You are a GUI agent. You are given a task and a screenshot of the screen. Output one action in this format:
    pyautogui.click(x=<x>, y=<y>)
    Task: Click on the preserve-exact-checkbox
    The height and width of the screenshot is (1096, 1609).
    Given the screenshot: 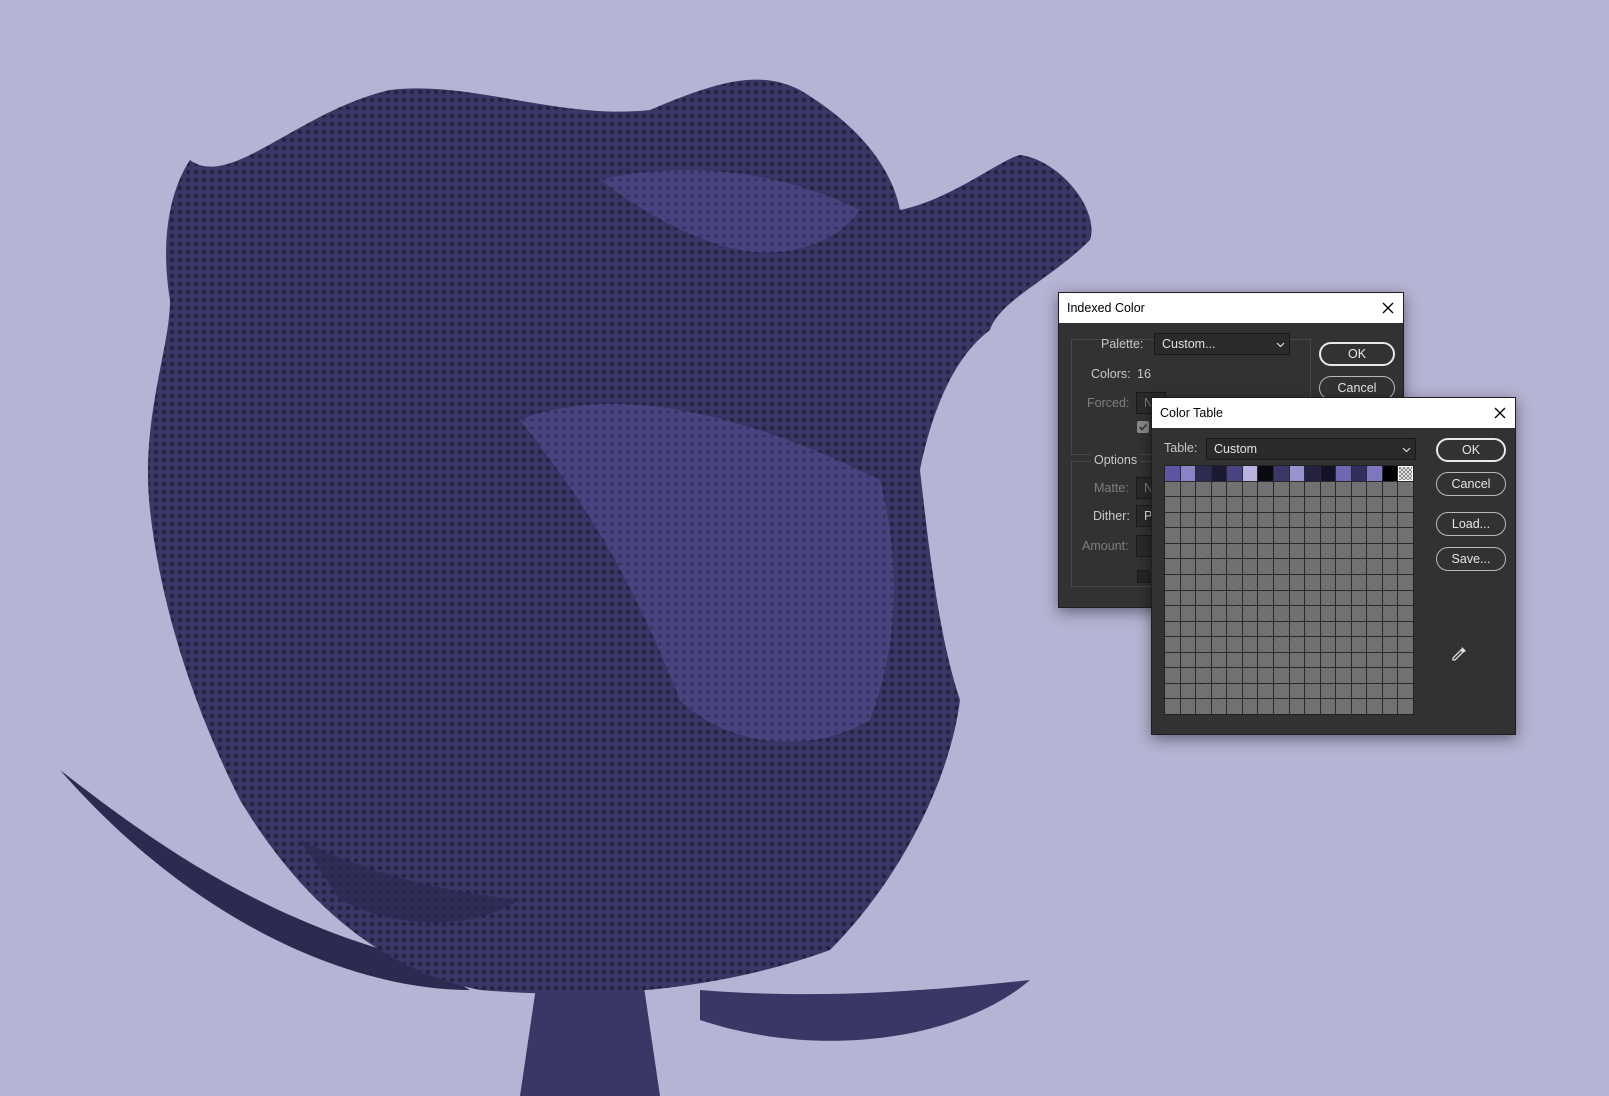 What is the action you would take?
    pyautogui.click(x=1143, y=576)
    